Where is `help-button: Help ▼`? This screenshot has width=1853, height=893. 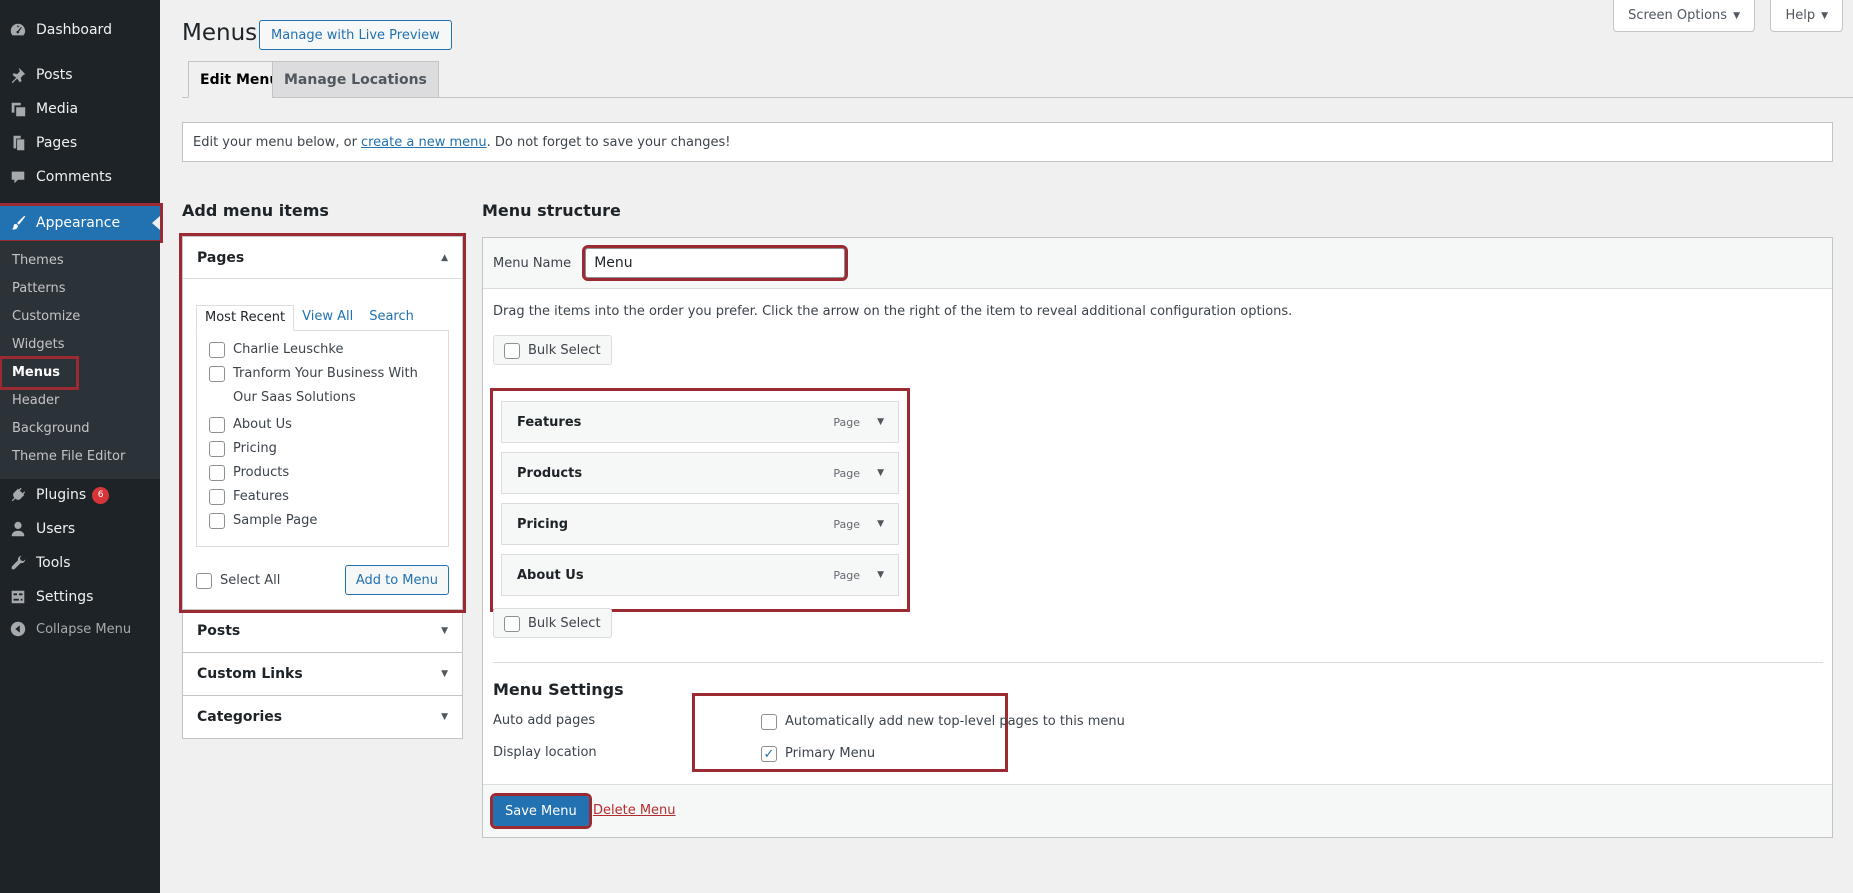 help-button: Help ▼ is located at coordinates (1806, 16).